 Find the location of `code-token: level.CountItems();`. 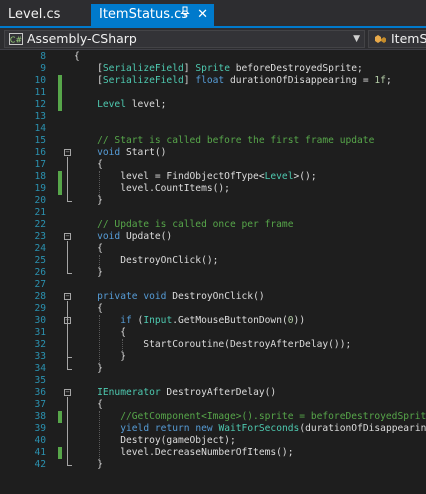

code-token: level.CountItems(); is located at coordinates (152, 188).